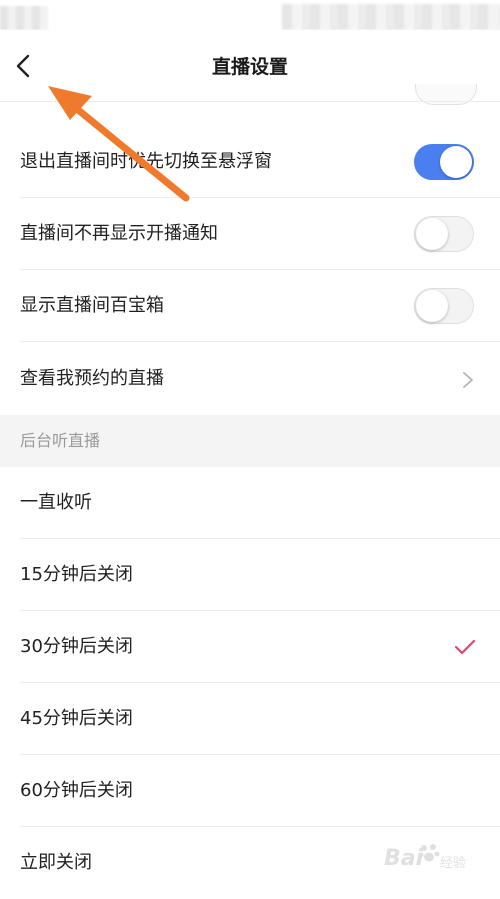  I want to click on section-header-background-listening: 后台听直播, so click(250, 441).